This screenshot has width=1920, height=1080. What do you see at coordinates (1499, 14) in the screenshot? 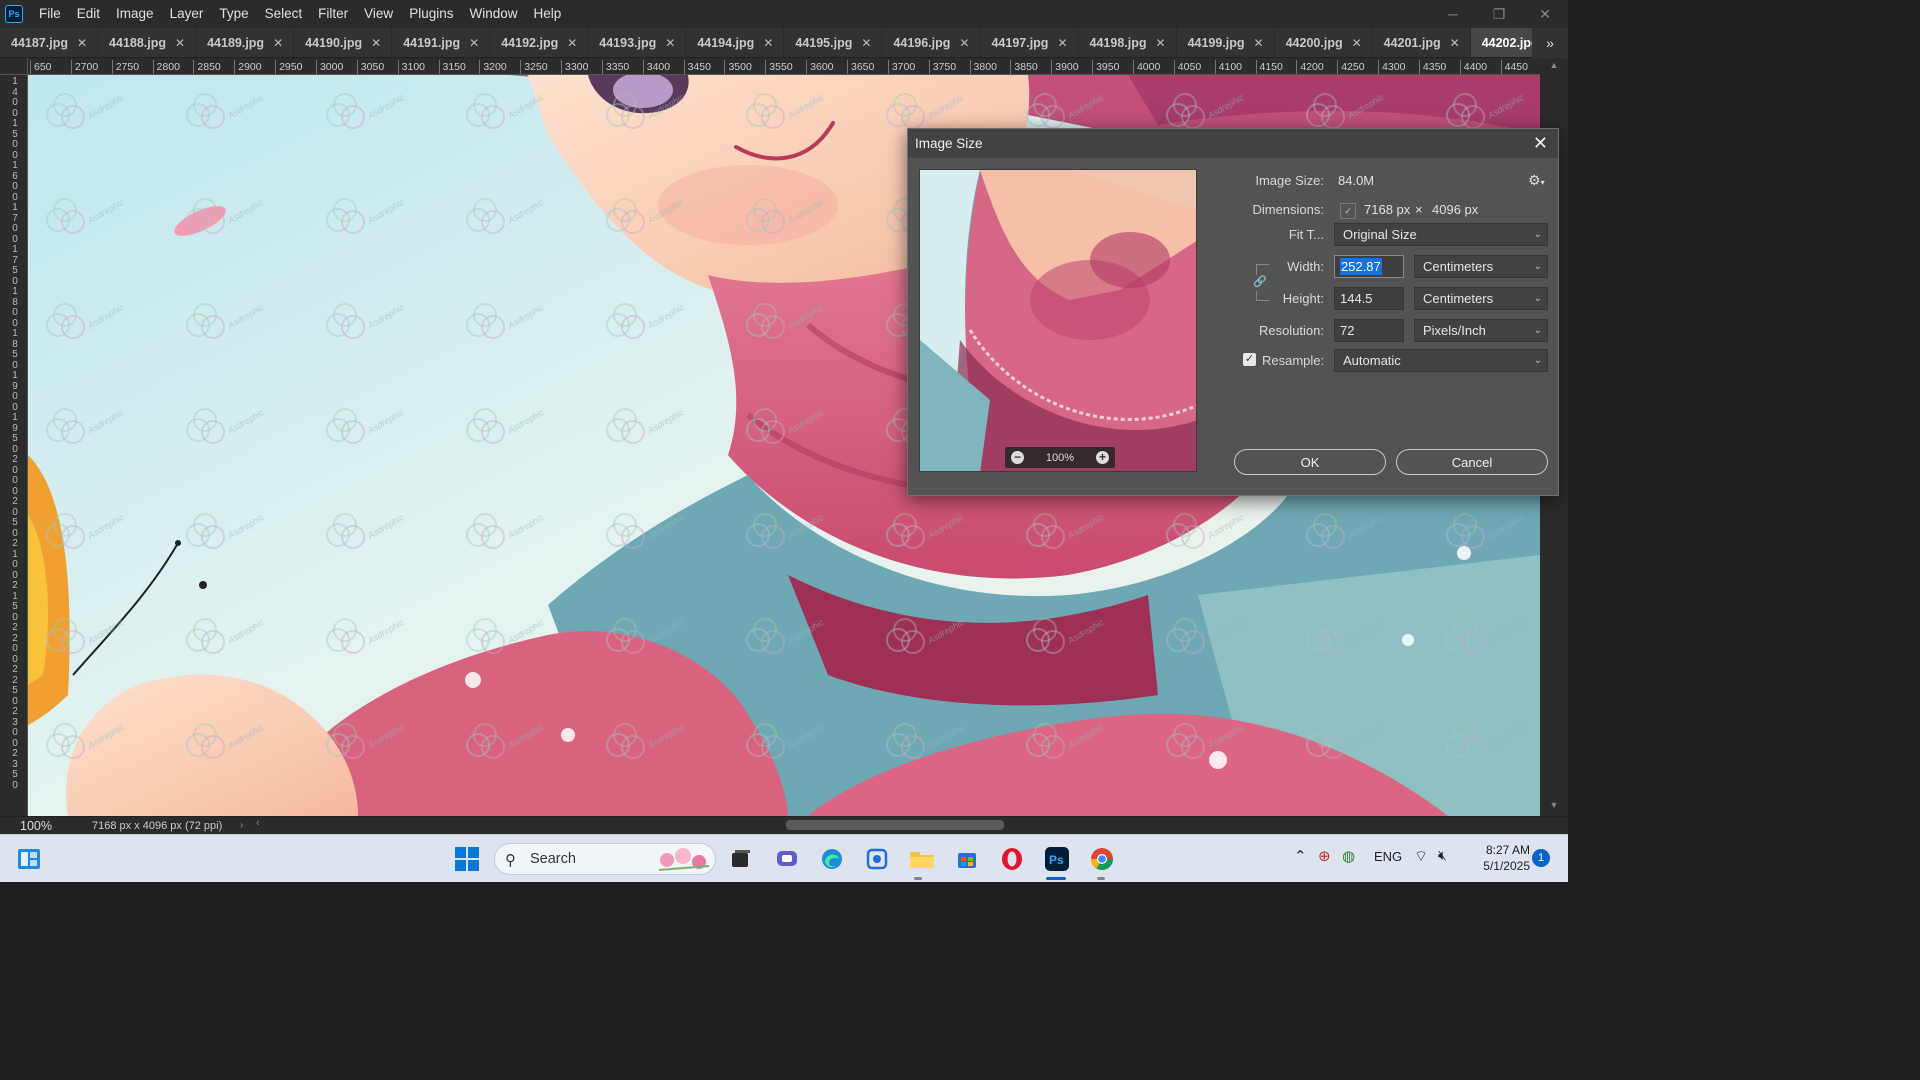
I see `restore-button: ❐` at bounding box center [1499, 14].